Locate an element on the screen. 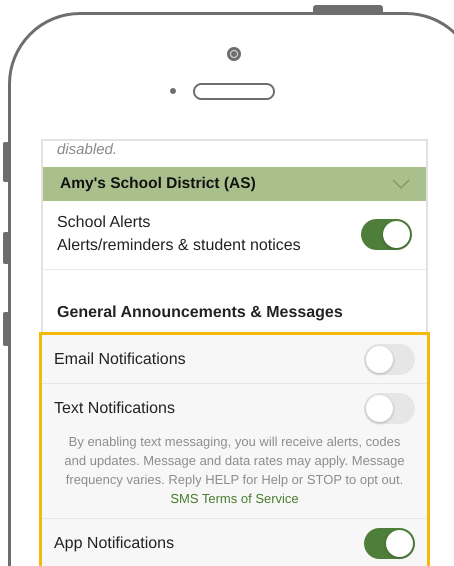 The width and height of the screenshot is (454, 566). setting-label: Text Notifications is located at coordinates (114, 408).